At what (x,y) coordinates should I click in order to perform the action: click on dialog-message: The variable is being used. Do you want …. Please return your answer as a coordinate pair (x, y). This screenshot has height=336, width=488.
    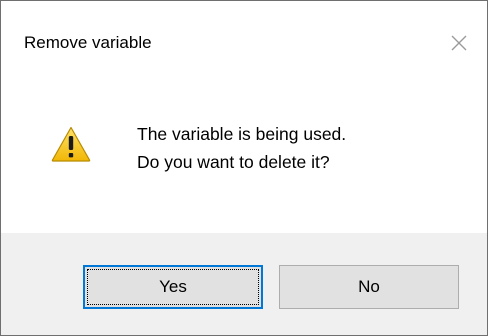
    Looking at the image, I should click on (241, 148).